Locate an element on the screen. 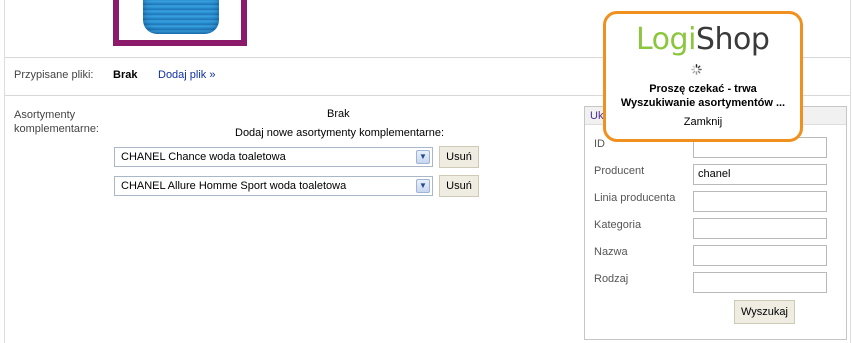  close-popup-link: Zamknij is located at coordinates (703, 122).